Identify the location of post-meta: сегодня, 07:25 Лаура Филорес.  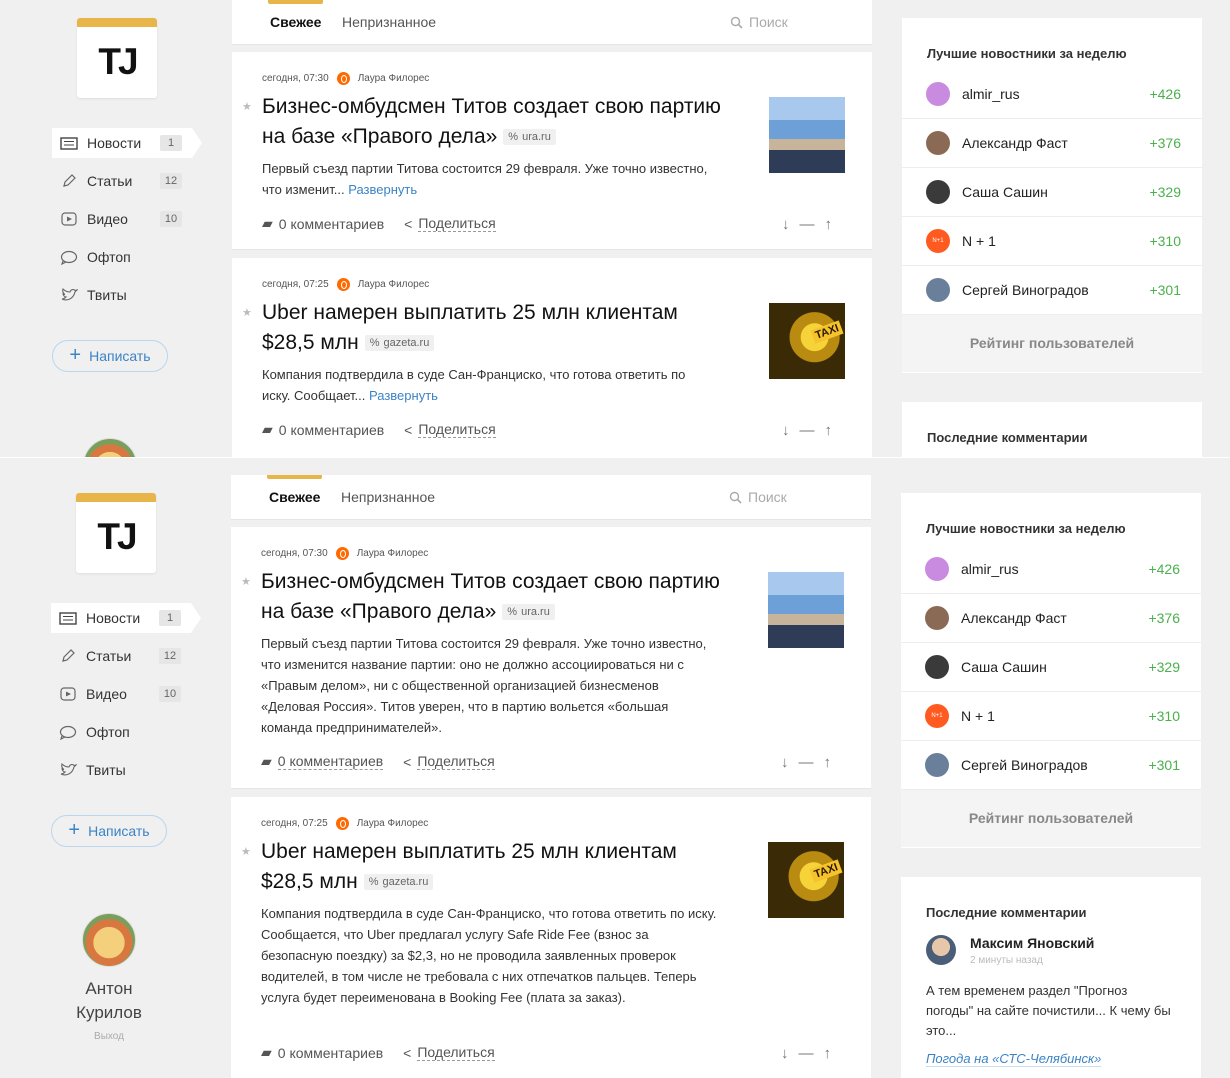
(345, 284).